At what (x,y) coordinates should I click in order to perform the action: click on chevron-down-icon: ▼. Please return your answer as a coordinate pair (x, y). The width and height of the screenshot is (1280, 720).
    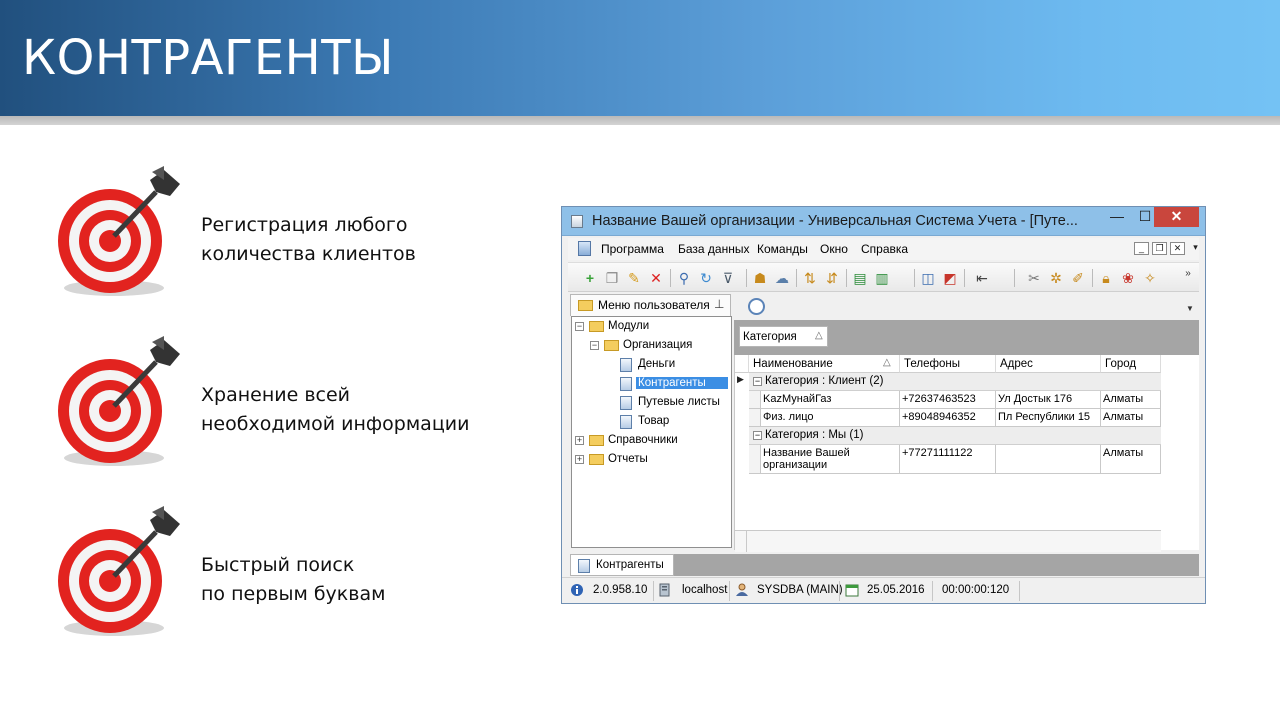
    Looking at the image, I should click on (1190, 308).